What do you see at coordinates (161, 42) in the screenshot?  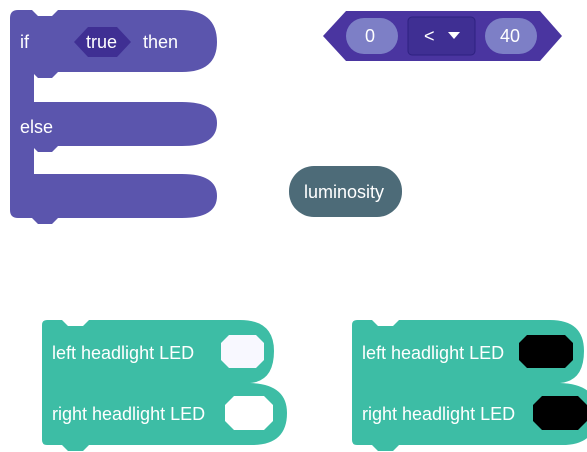 I see `then-label: then` at bounding box center [161, 42].